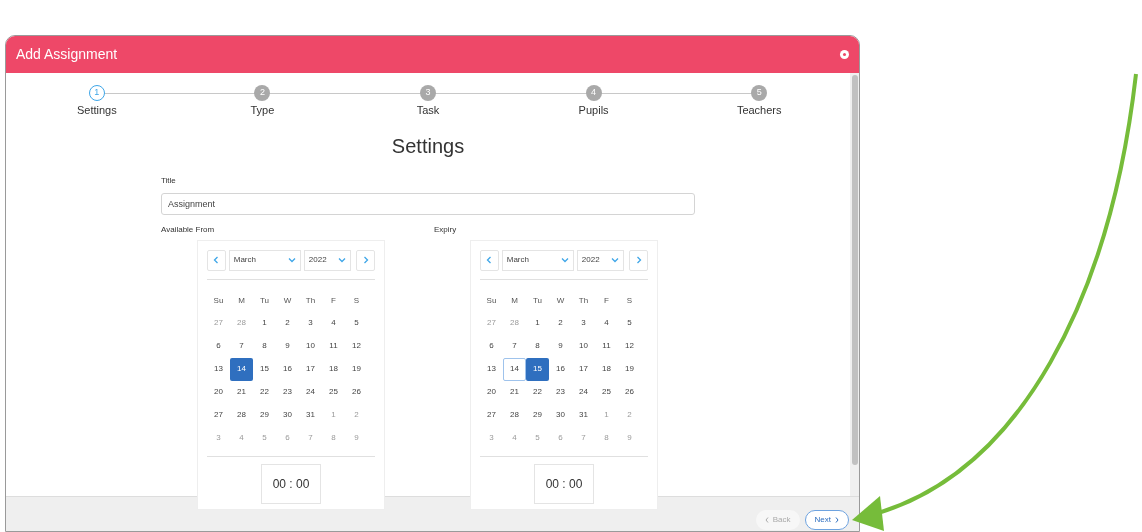  What do you see at coordinates (428, 203) in the screenshot?
I see `title-input: Assignment` at bounding box center [428, 203].